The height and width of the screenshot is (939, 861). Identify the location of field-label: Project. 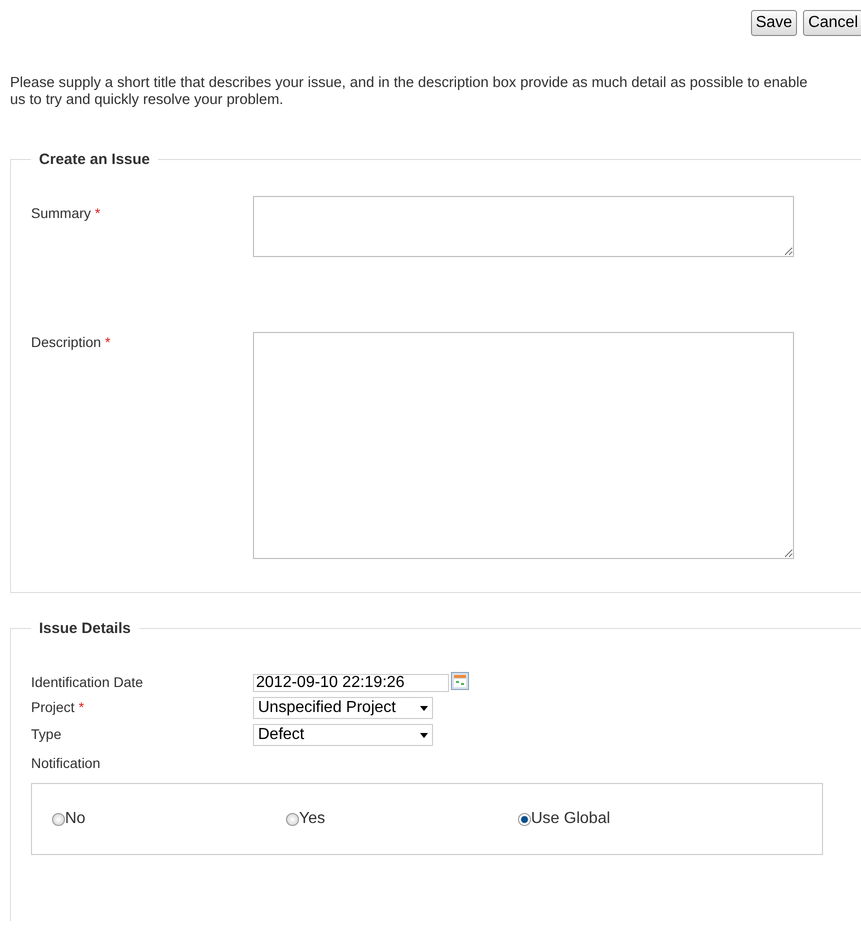
(53, 707).